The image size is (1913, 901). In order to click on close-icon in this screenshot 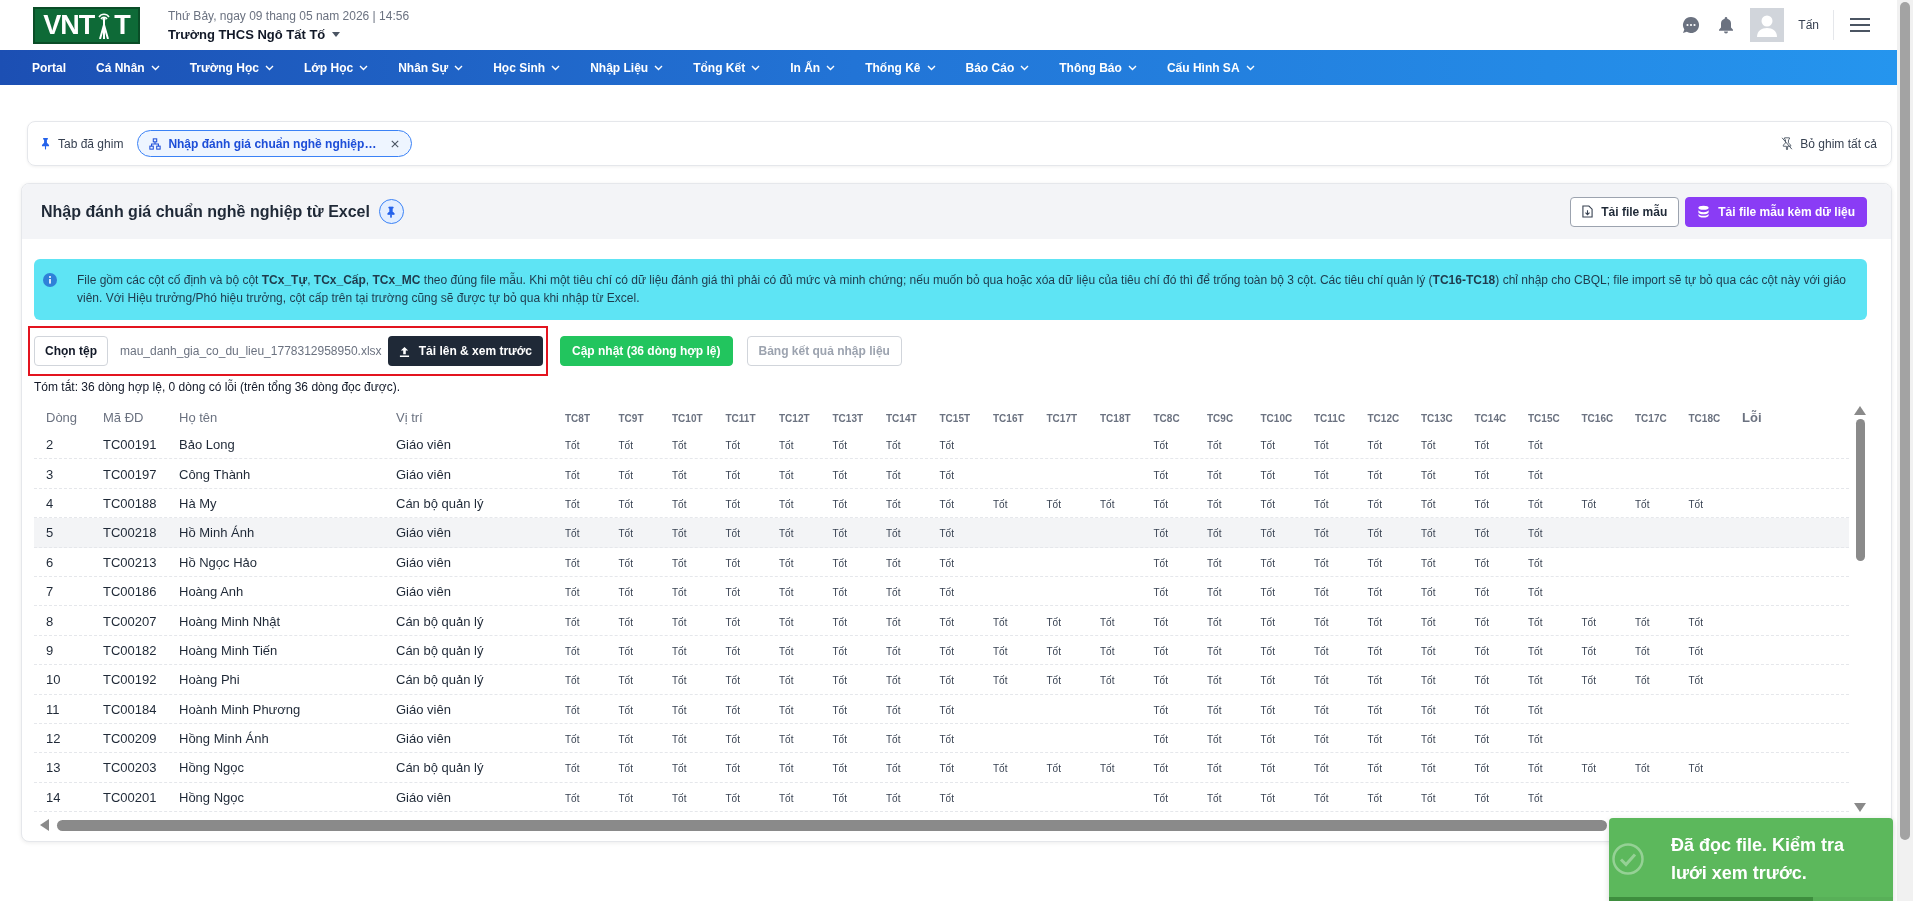, I will do `click(395, 143)`.